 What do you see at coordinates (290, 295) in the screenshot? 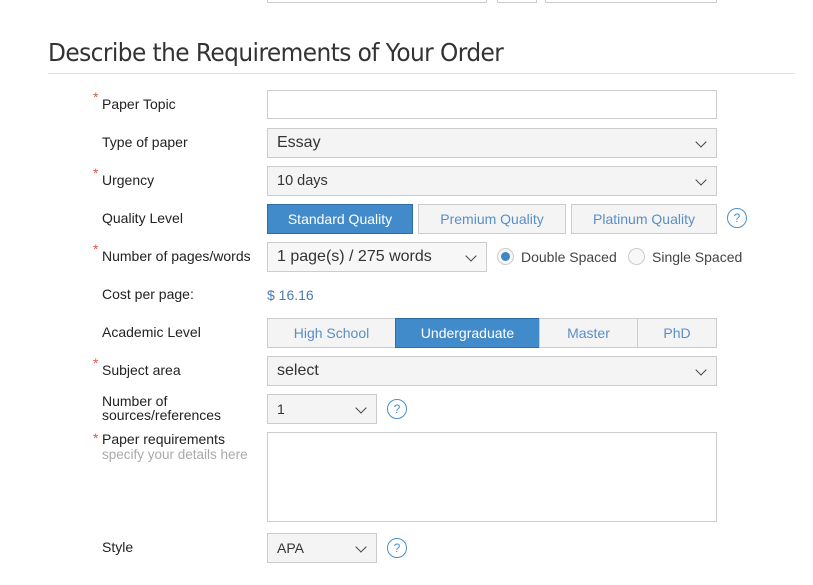
I see `cost-per-page-value: $ 16.16` at bounding box center [290, 295].